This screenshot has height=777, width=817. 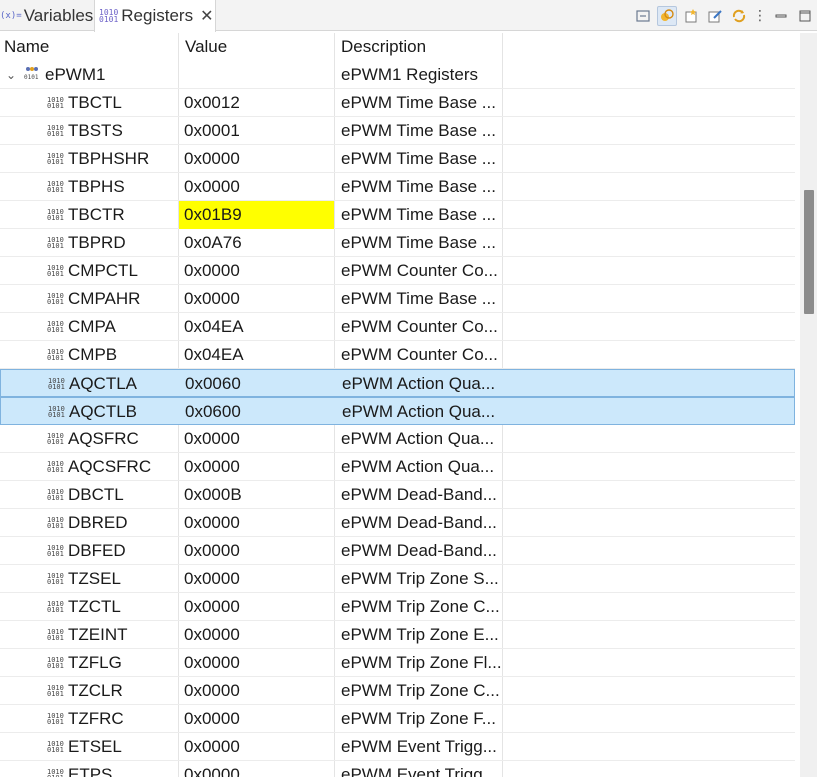 What do you see at coordinates (667, 15) in the screenshot?
I see `link-icon` at bounding box center [667, 15].